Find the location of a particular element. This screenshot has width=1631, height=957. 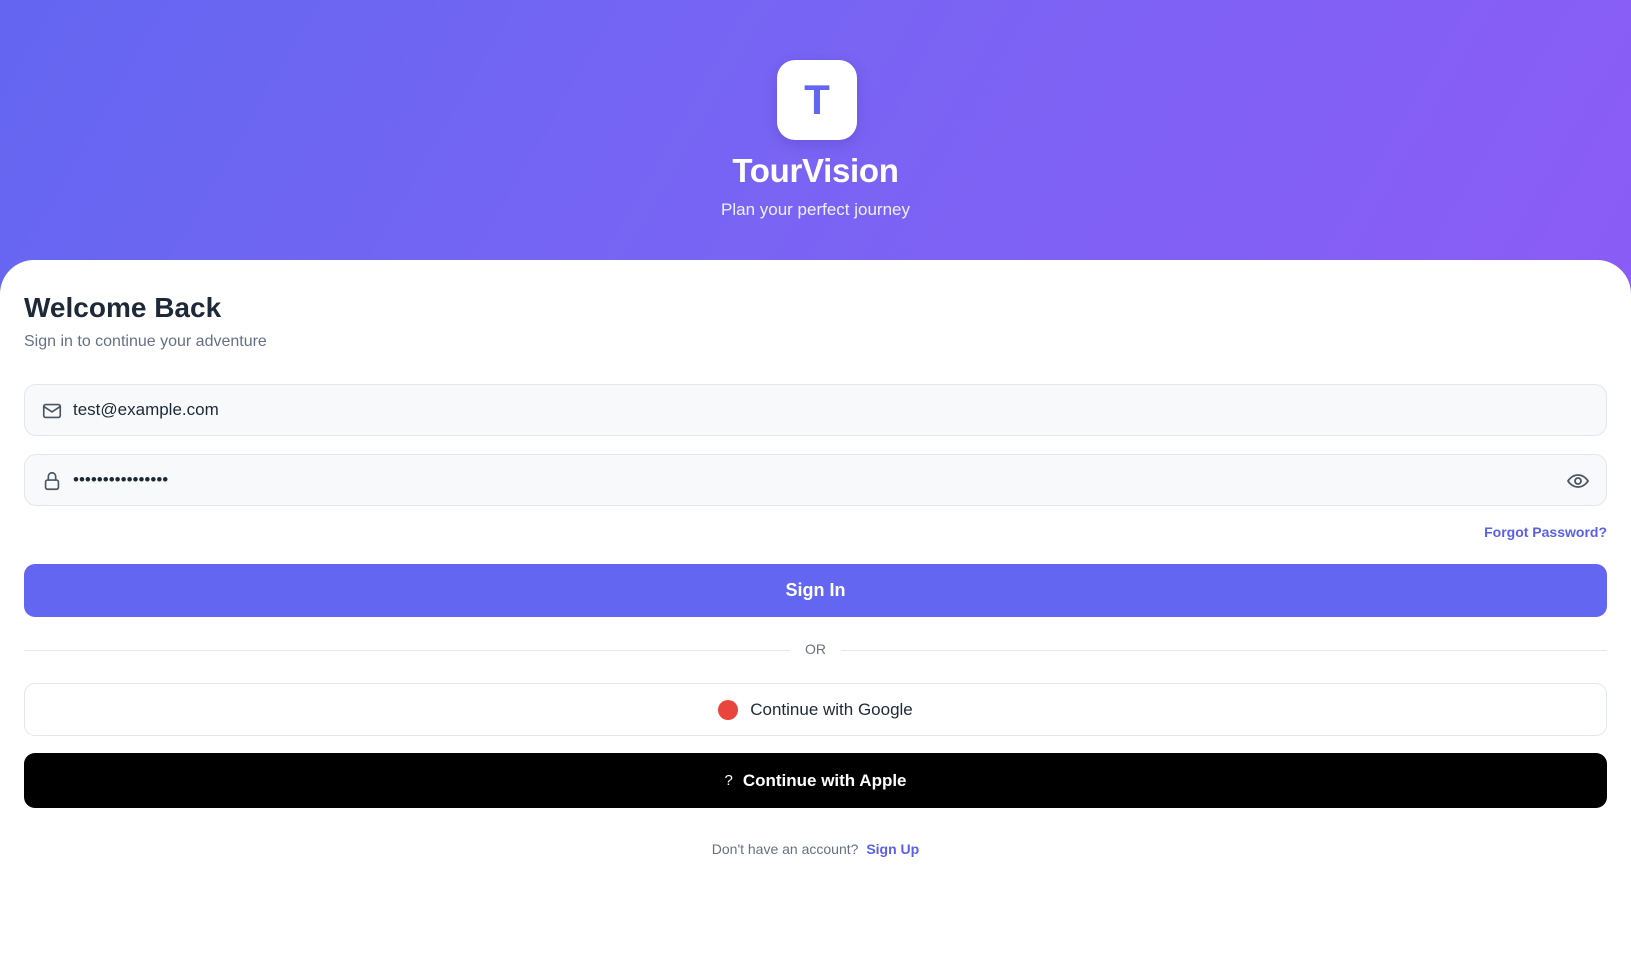

password-input: •••••••••••••••• is located at coordinates (814, 480).